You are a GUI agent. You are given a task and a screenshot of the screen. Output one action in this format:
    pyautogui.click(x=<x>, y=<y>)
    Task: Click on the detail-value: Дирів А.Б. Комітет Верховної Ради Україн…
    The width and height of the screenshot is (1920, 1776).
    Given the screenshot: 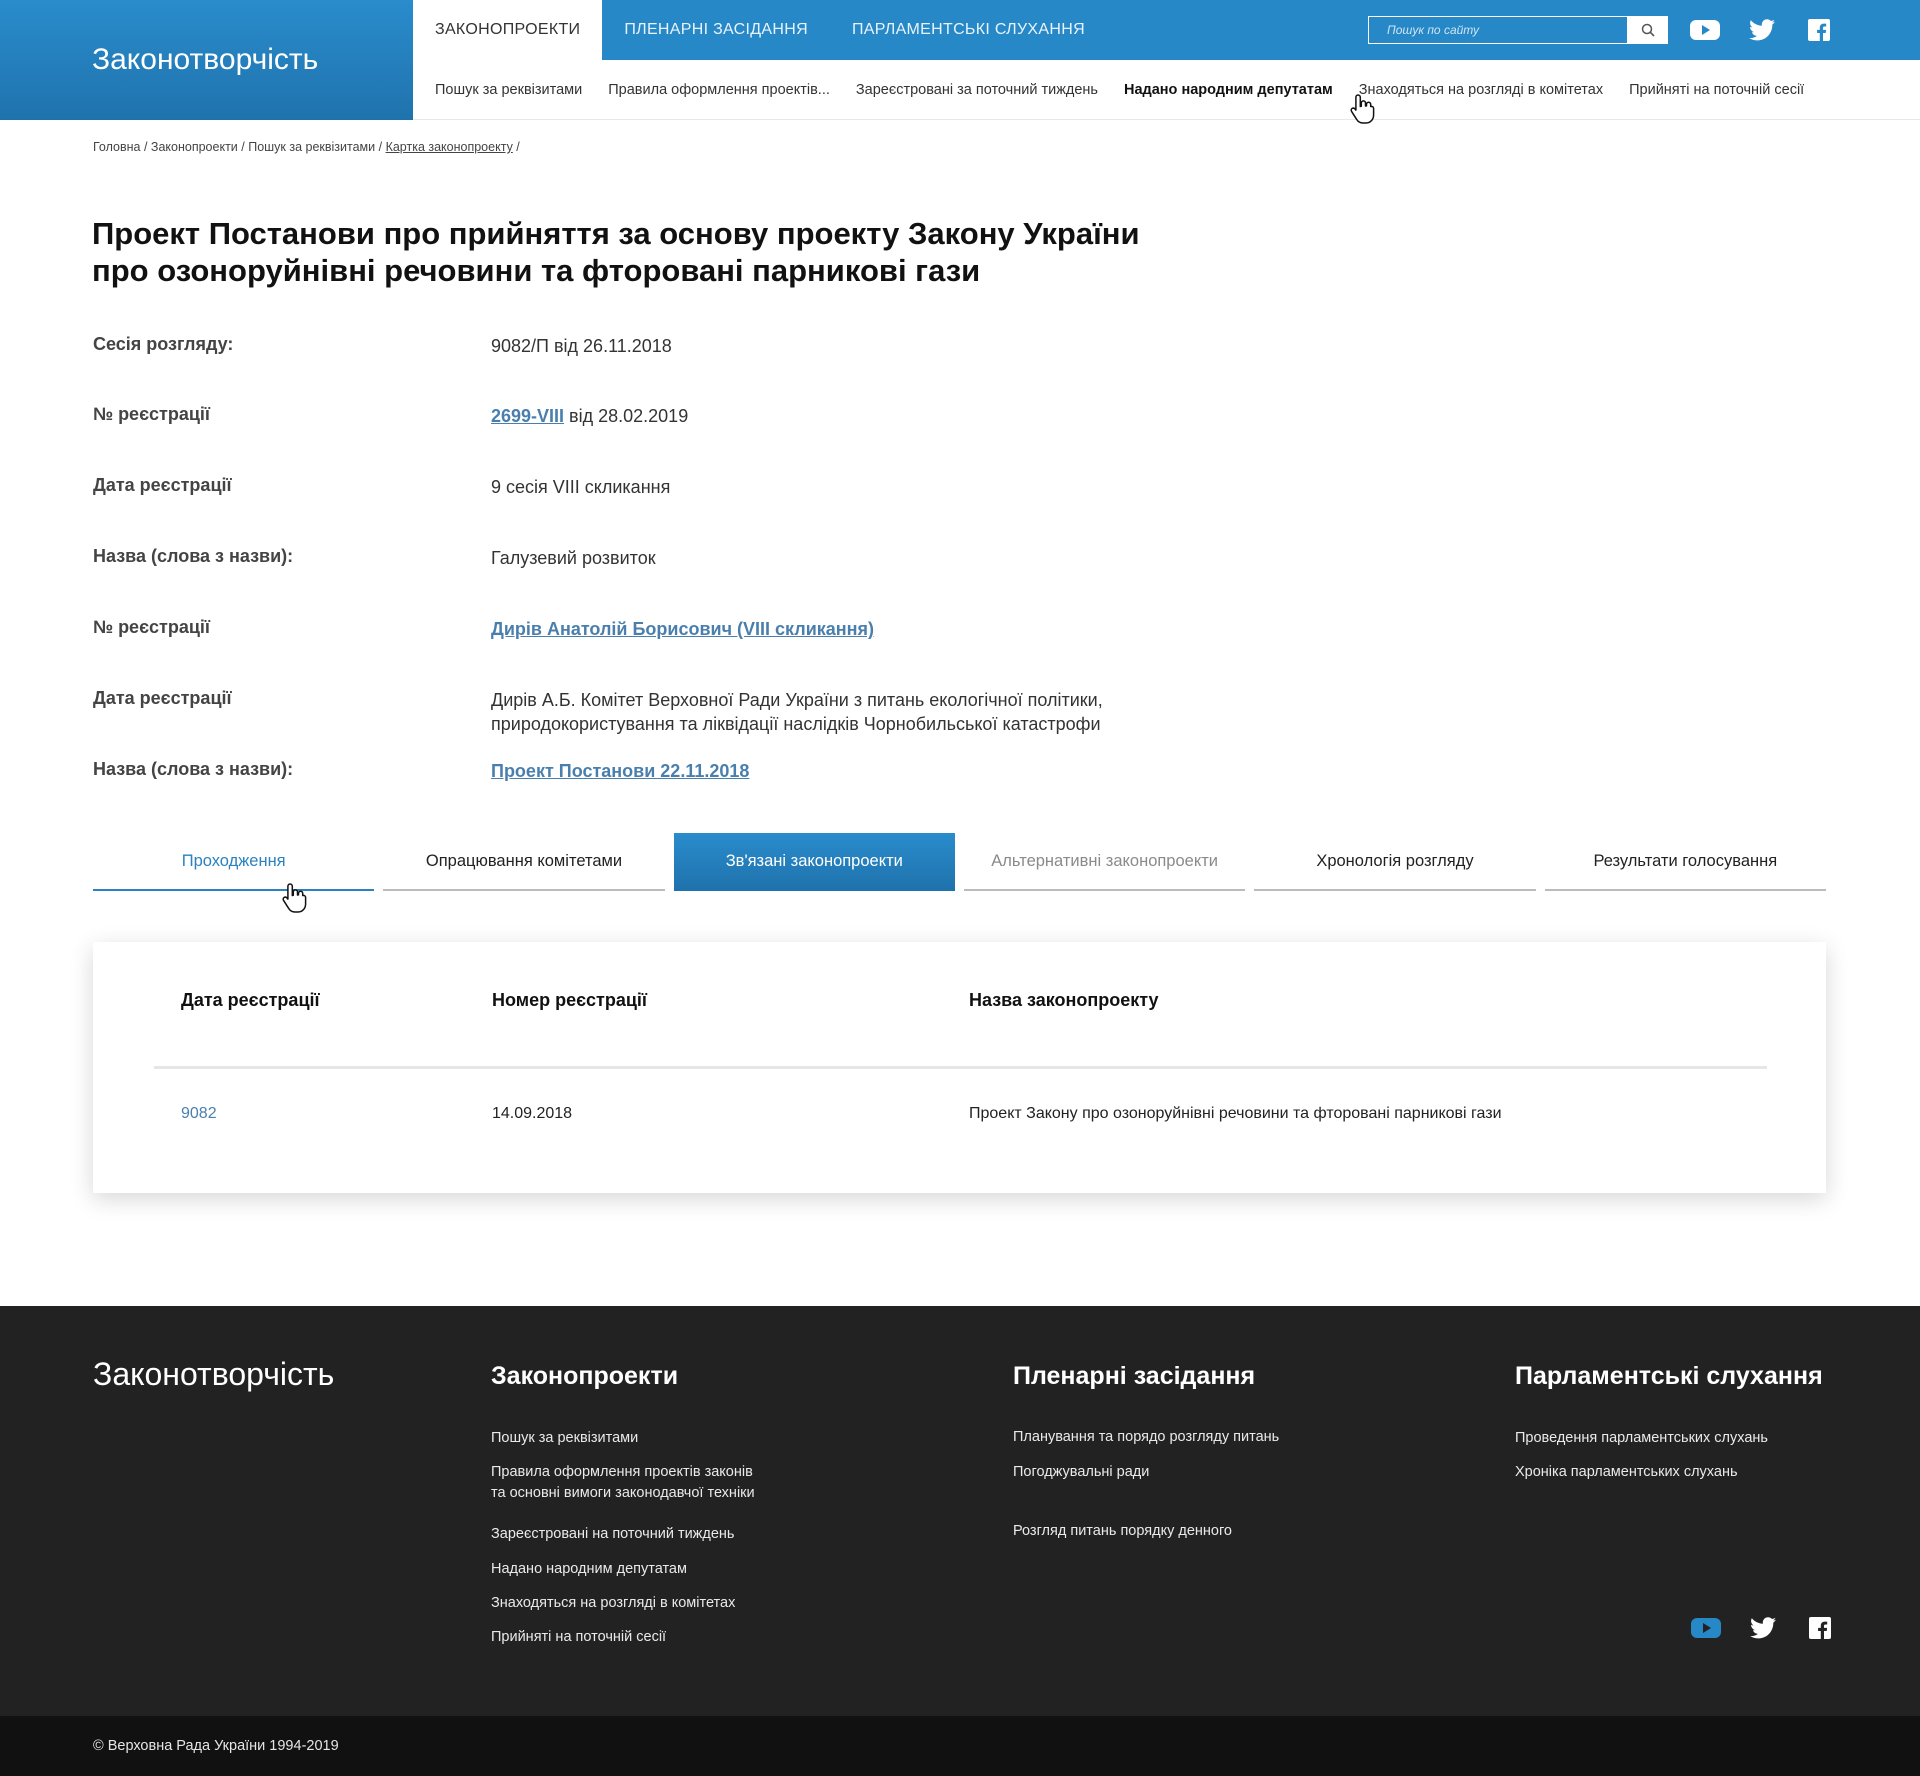 What is the action you would take?
    pyautogui.click(x=861, y=712)
    